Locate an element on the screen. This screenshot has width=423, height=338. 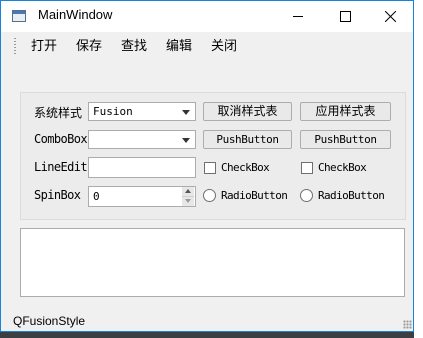
app-window-icon is located at coordinates (19, 16).